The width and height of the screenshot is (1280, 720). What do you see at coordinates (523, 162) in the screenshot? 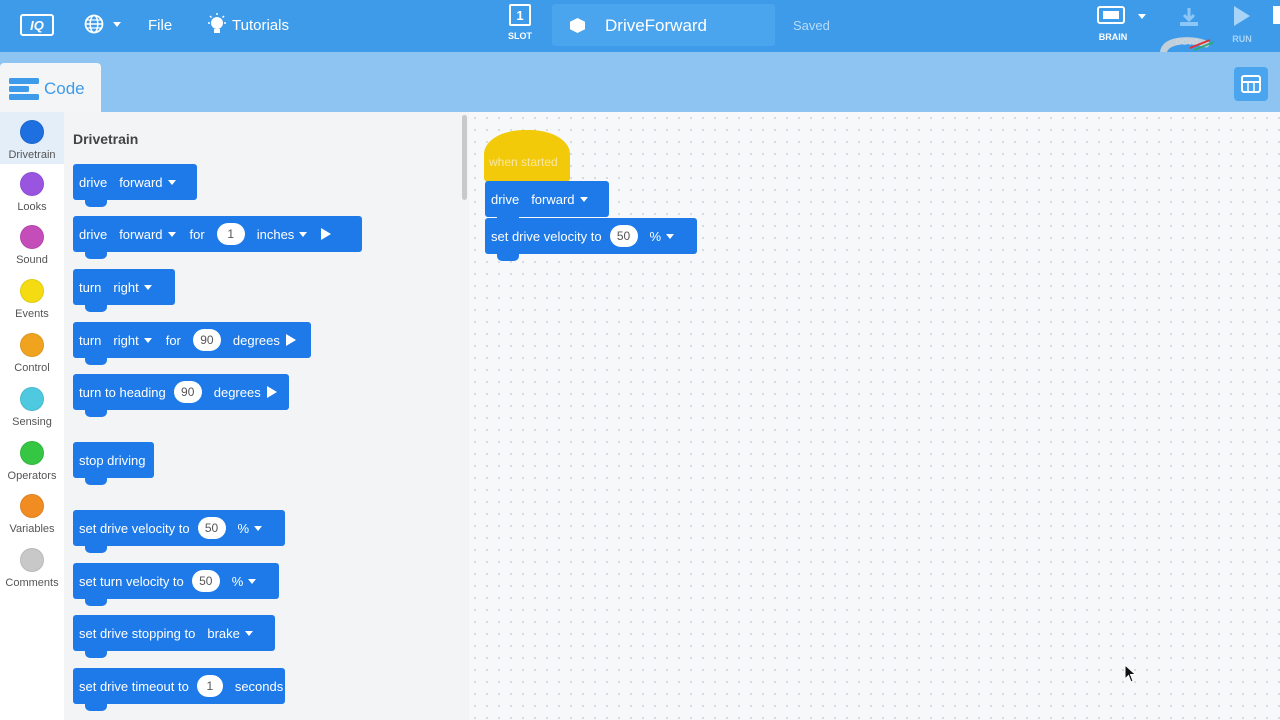
I see `block-text: when started` at bounding box center [523, 162].